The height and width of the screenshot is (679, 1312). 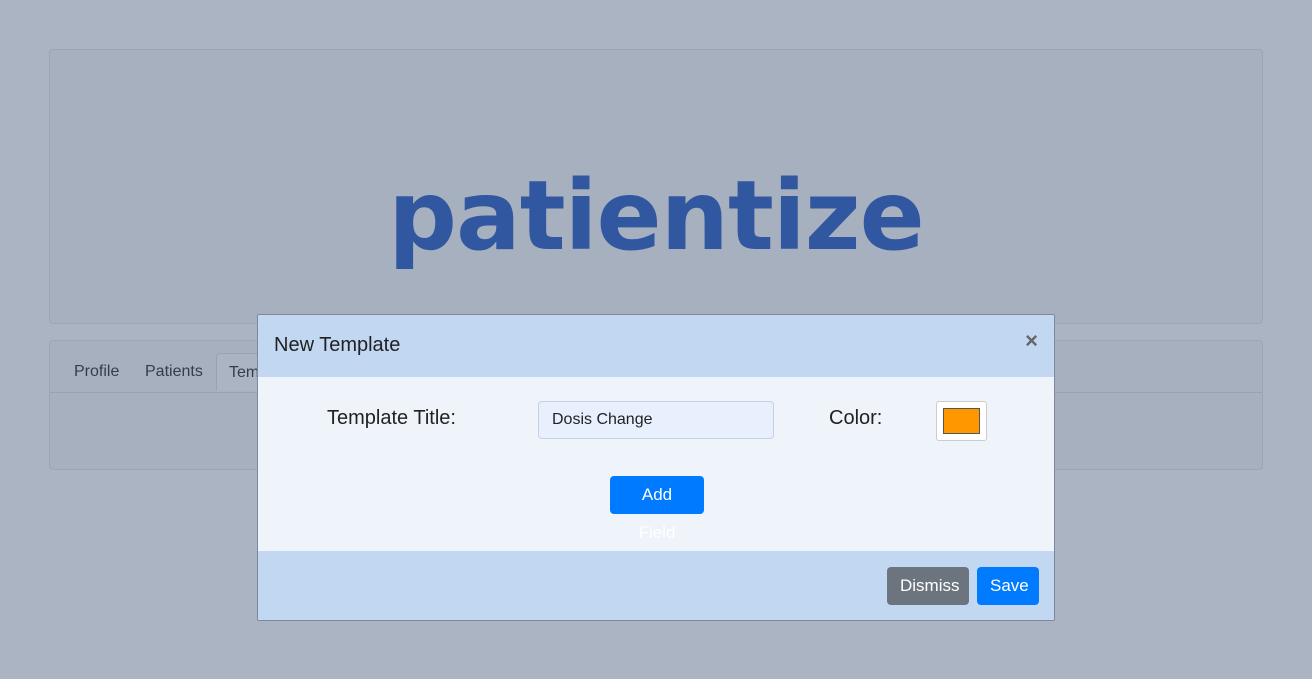 I want to click on add-field-button: Add Field, so click(x=657, y=509).